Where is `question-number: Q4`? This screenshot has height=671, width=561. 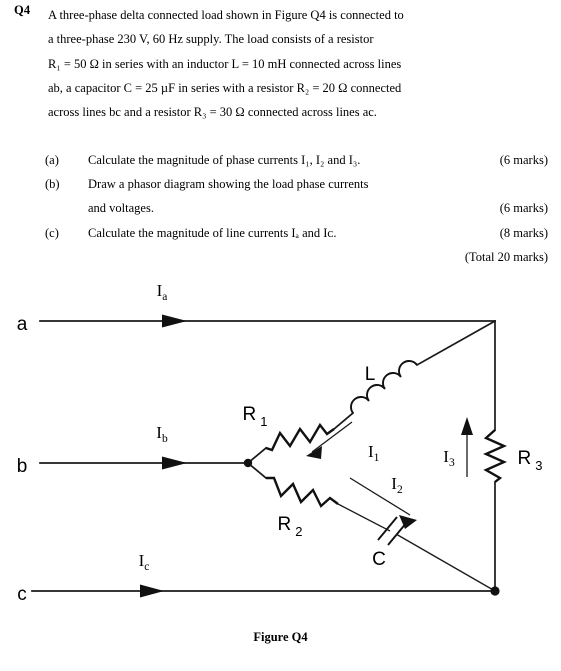
question-number: Q4 is located at coordinates (22, 10).